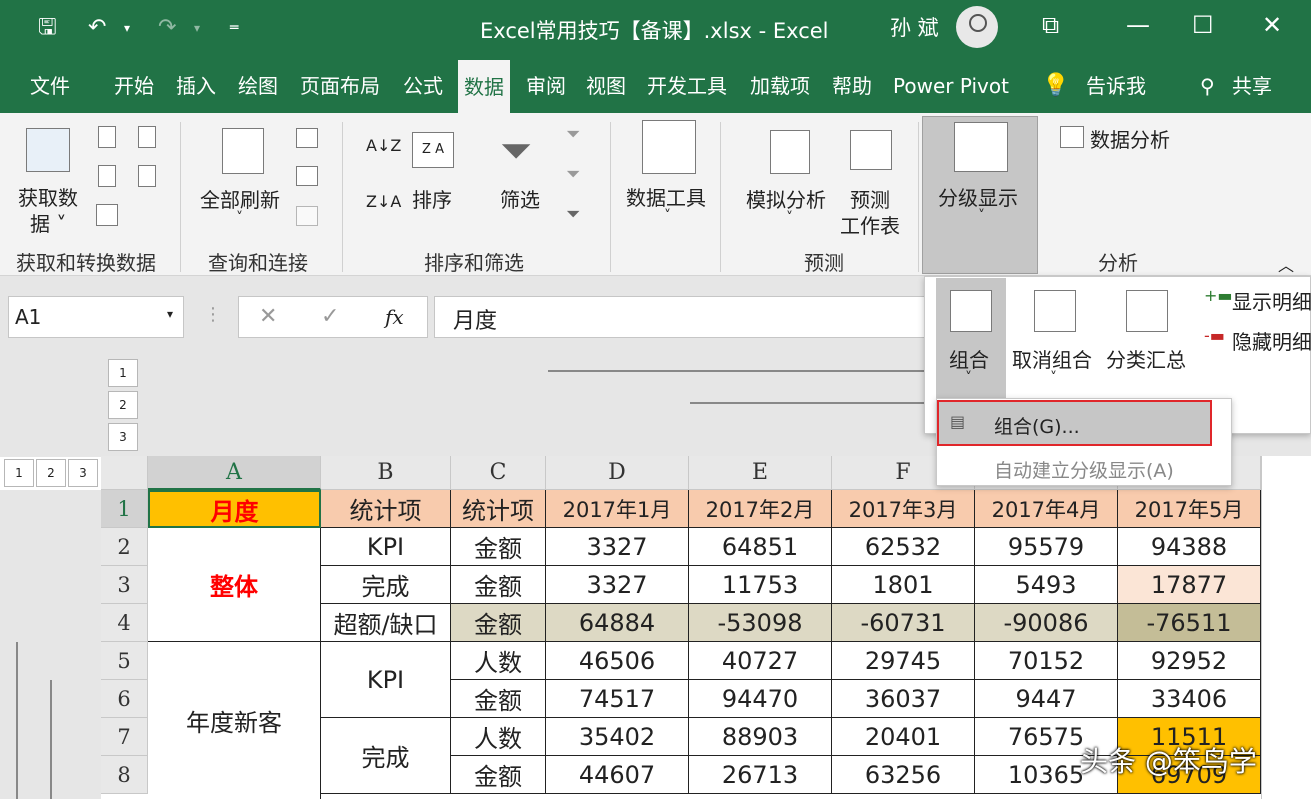 The width and height of the screenshot is (1311, 799). I want to click on hide-detail-button: 隐藏明细, so click(1271, 340).